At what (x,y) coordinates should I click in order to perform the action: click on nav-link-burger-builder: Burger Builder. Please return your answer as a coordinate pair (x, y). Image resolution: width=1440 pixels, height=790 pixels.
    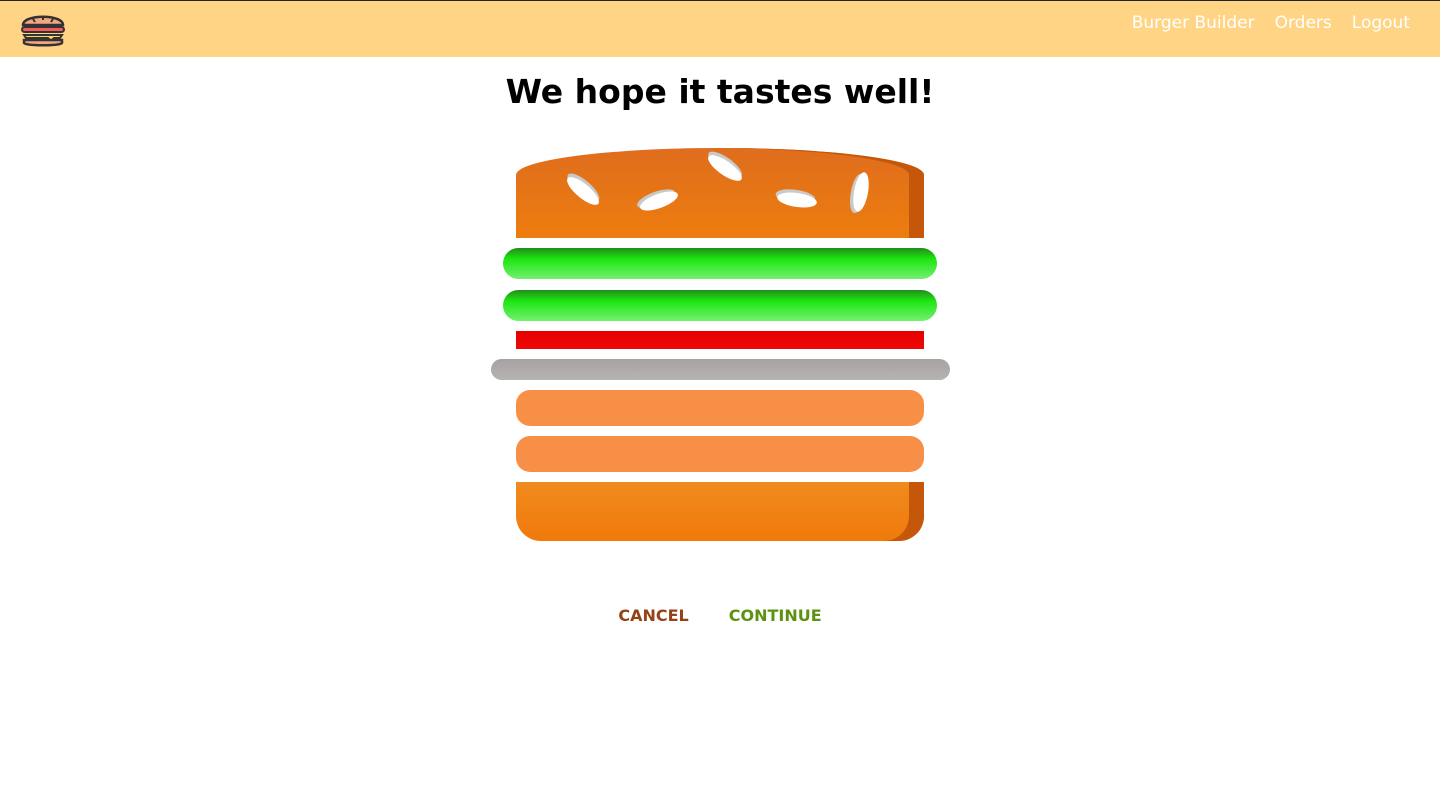
    Looking at the image, I should click on (1193, 23).